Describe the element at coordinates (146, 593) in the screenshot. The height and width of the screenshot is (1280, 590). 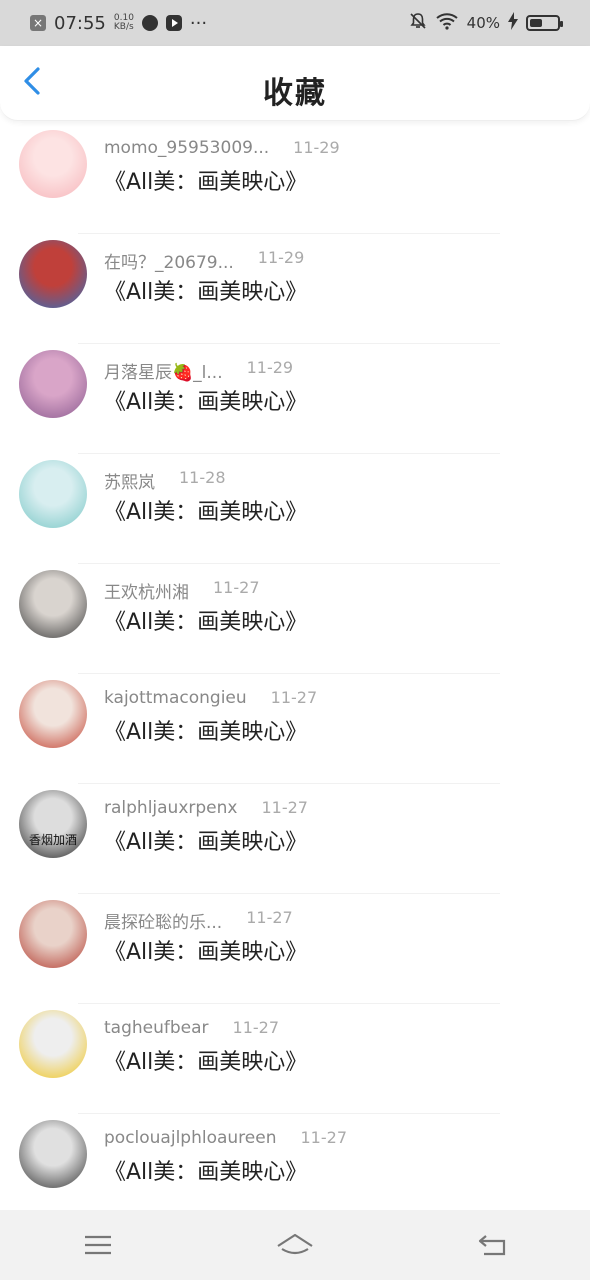
I see `author-name: 王欢杭州湘` at that location.